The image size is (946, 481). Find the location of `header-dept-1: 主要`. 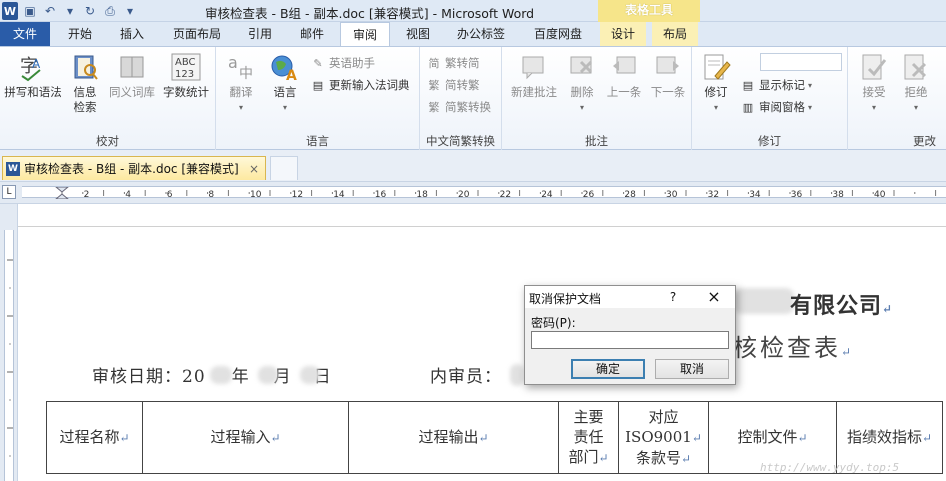

header-dept-1: 主要 is located at coordinates (588, 417).